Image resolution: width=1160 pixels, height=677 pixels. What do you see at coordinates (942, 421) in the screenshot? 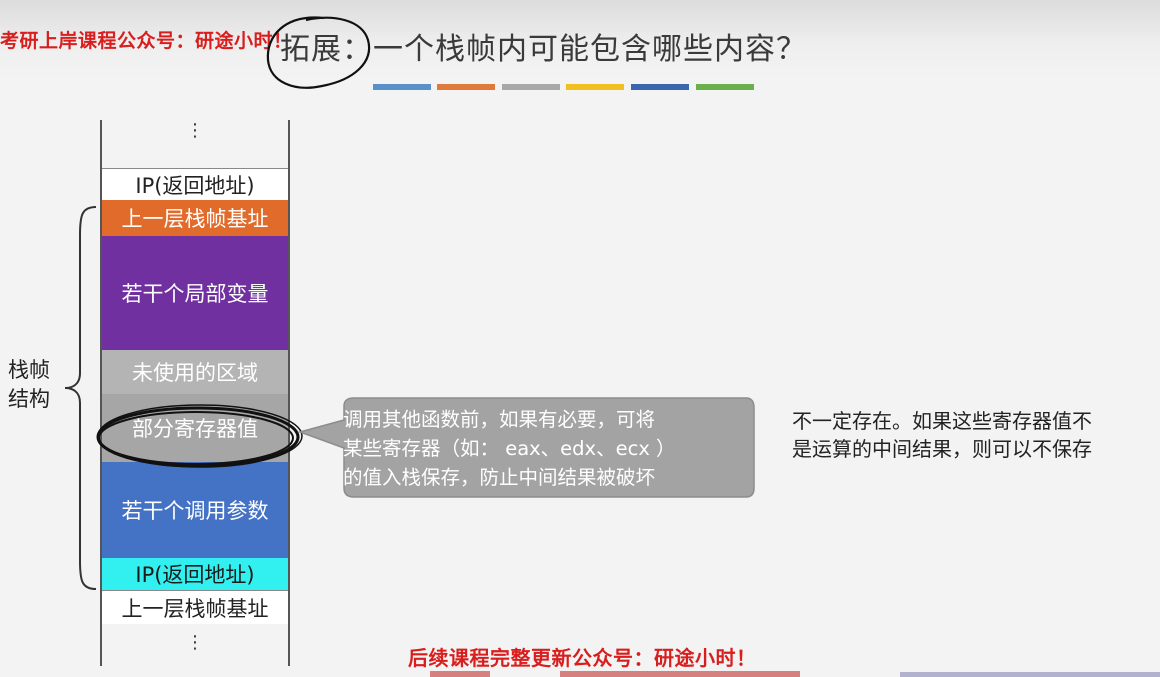
I see `side-note-line: 不一定存在。如果这些寄存器值不` at bounding box center [942, 421].